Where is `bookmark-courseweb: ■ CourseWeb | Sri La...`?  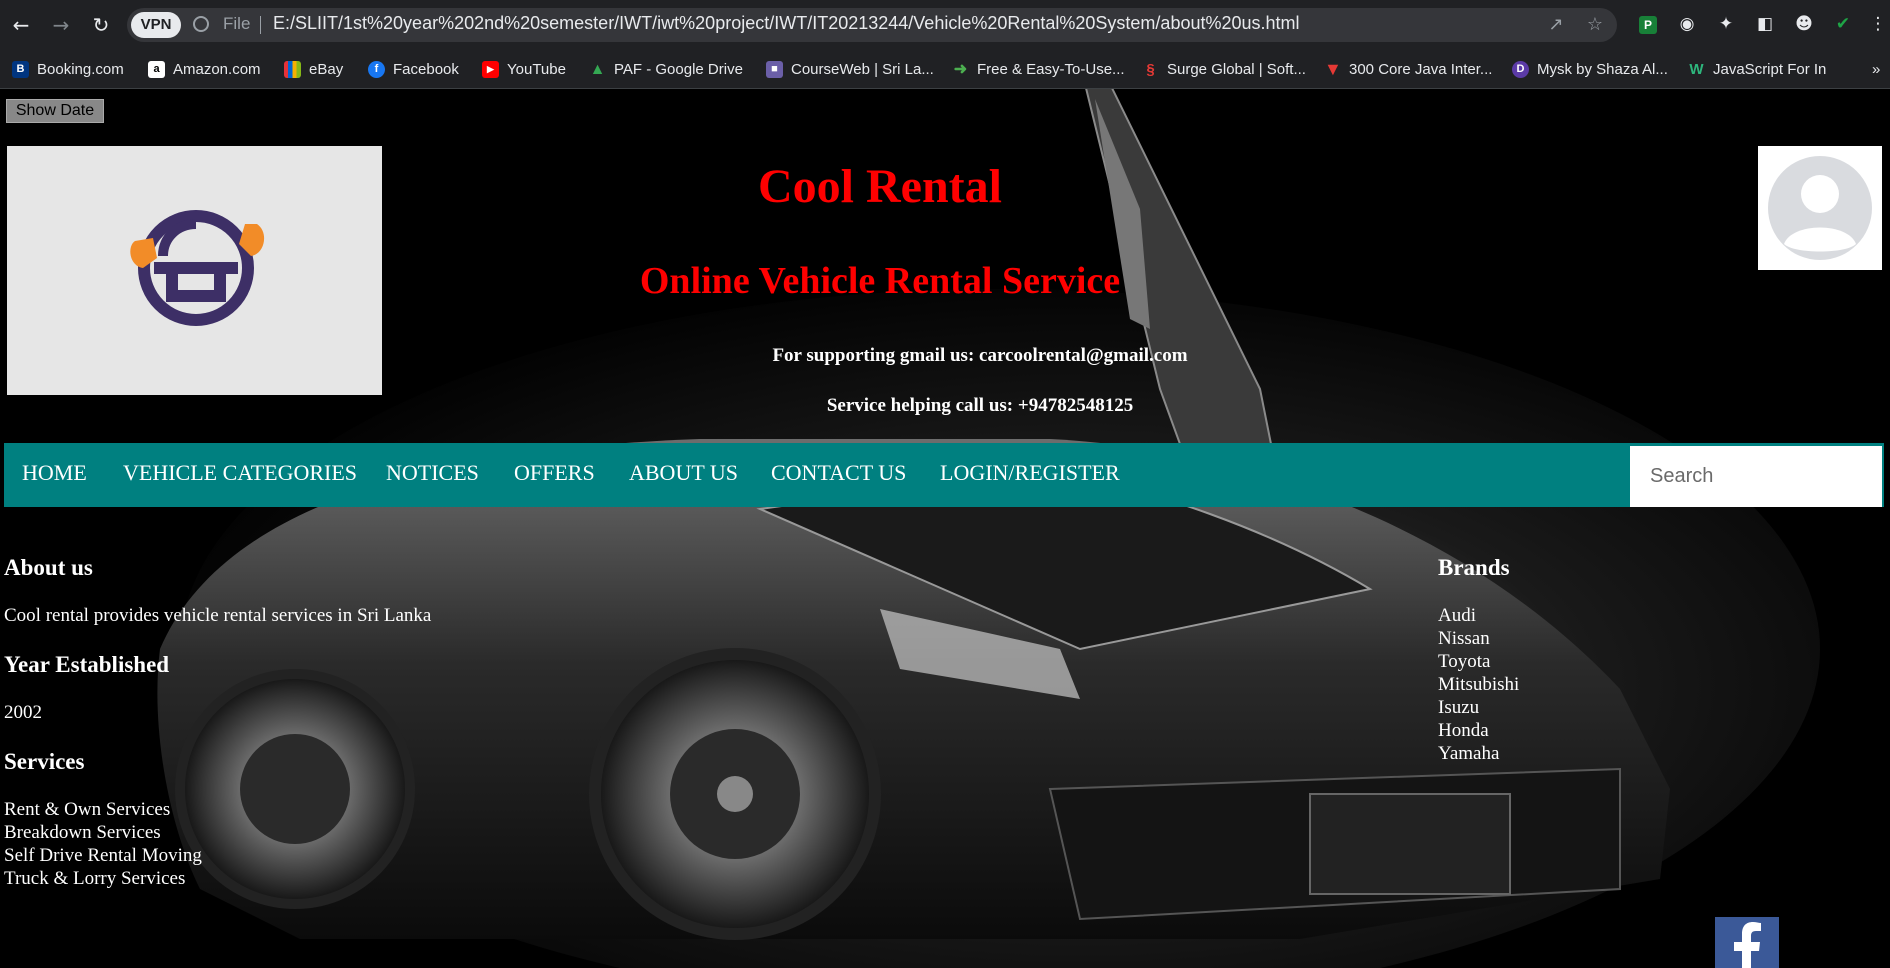 bookmark-courseweb: ■ CourseWeb | Sri La... is located at coordinates (850, 69).